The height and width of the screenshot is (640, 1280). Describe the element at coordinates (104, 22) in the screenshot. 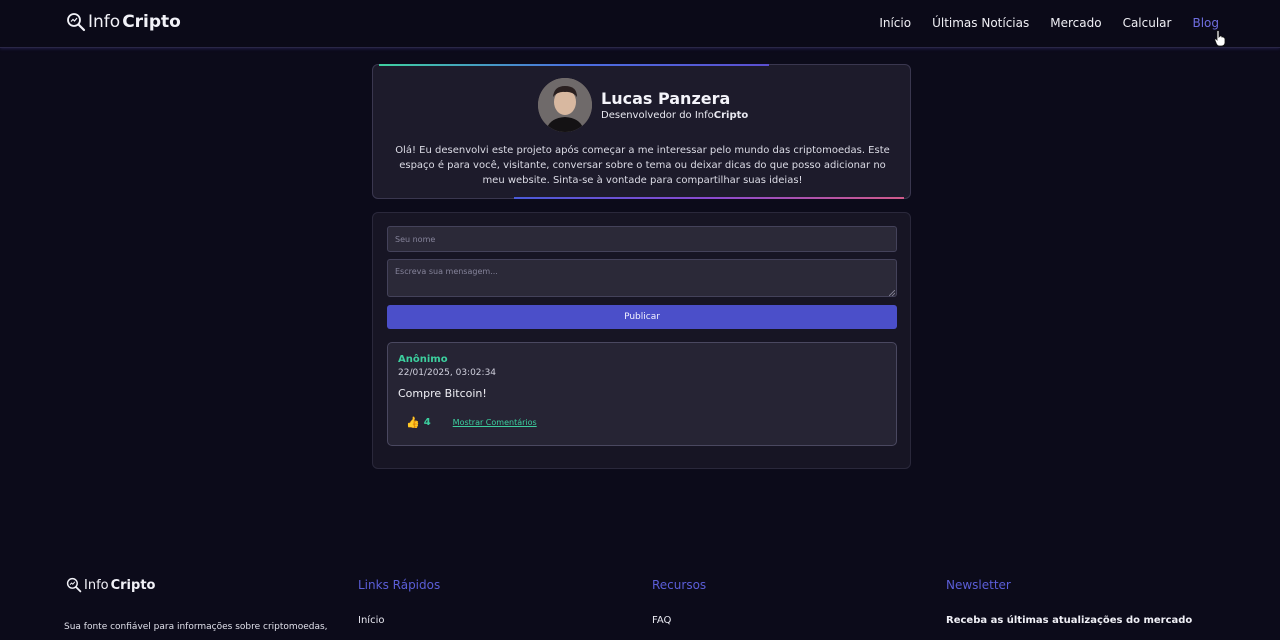

I see `logo-info-text: Info` at that location.